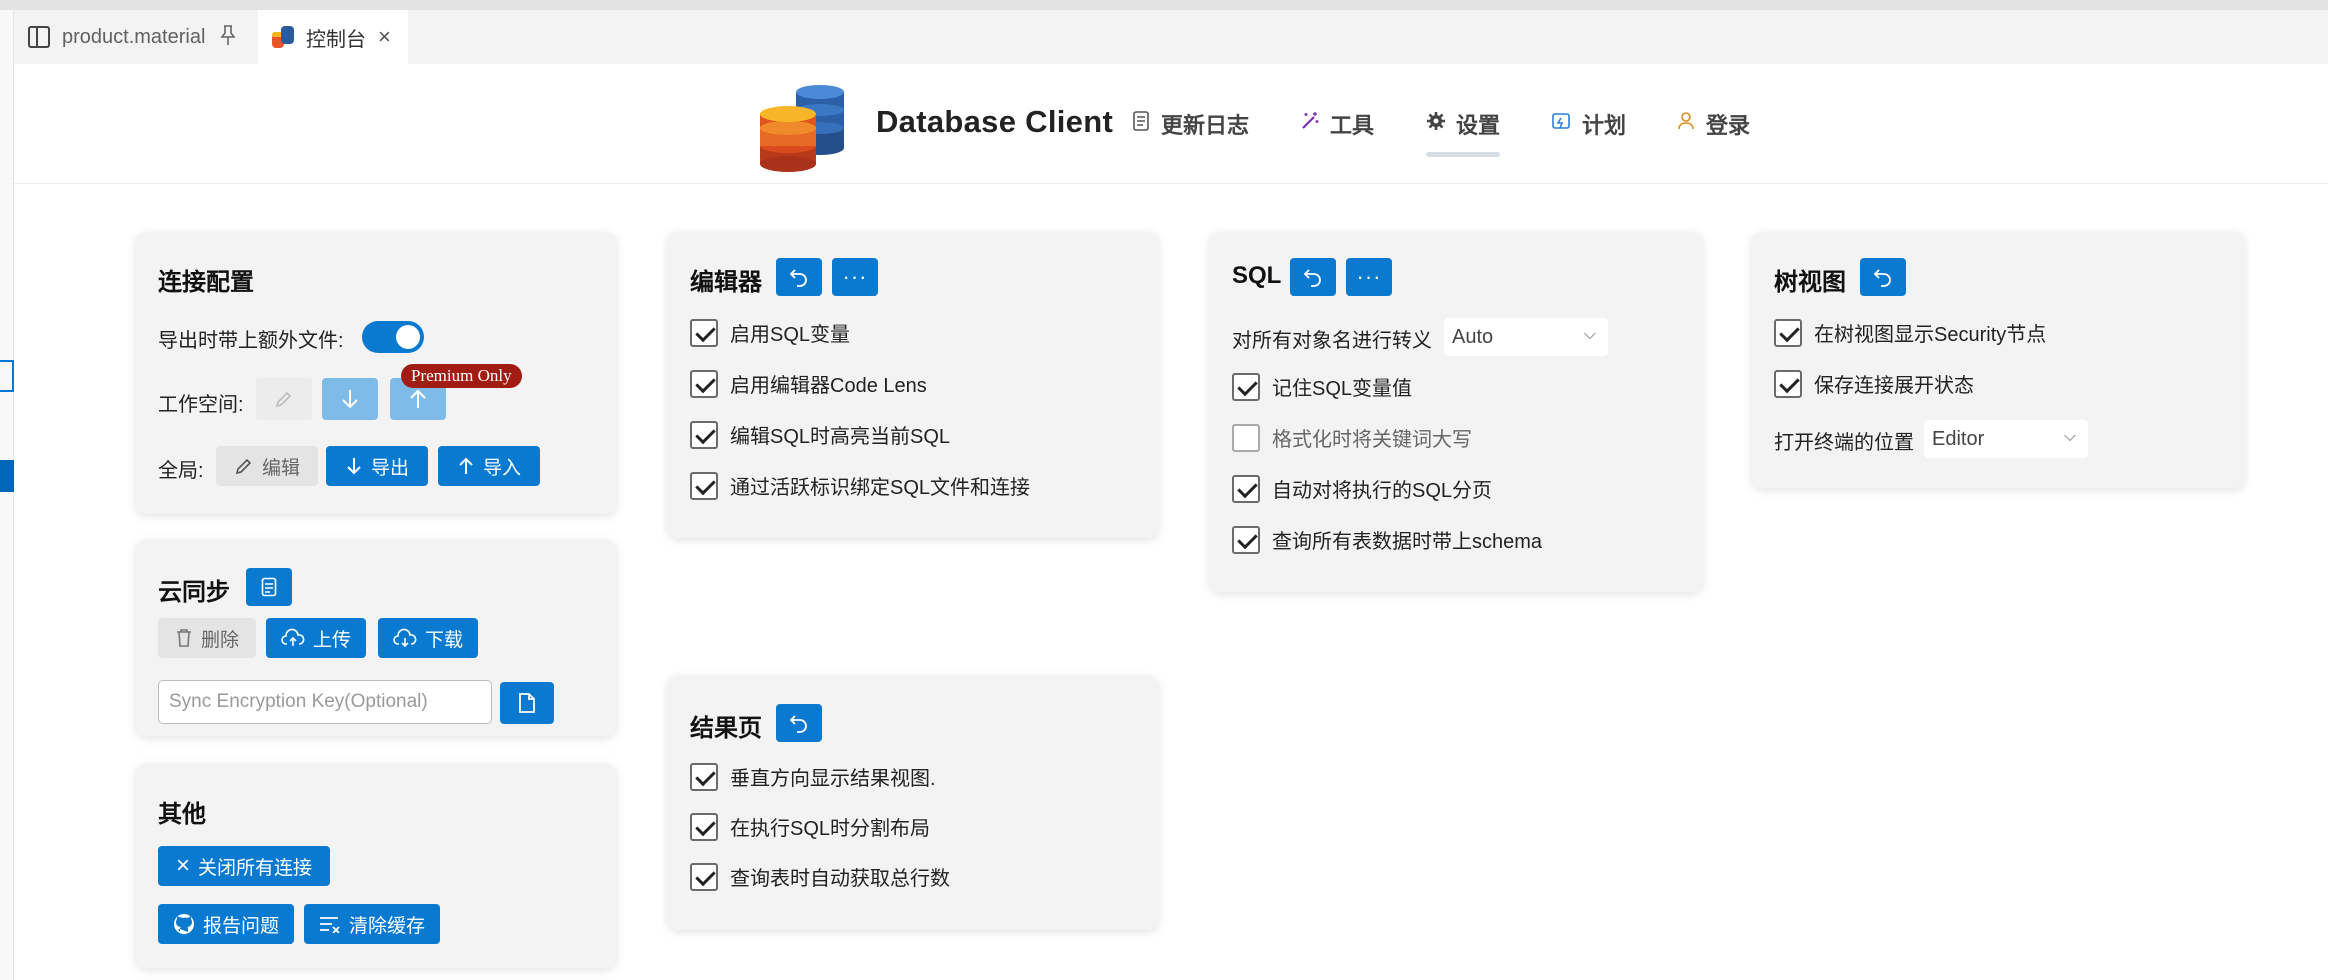 The image size is (2328, 980). What do you see at coordinates (333, 37) in the screenshot?
I see `tab-console: 控制台 ×` at bounding box center [333, 37].